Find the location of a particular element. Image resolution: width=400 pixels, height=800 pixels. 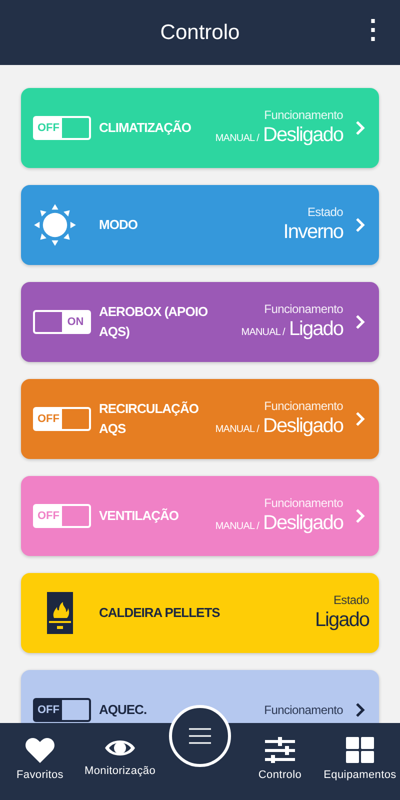

device-name: CALDEIRA PELLETS is located at coordinates (160, 613).